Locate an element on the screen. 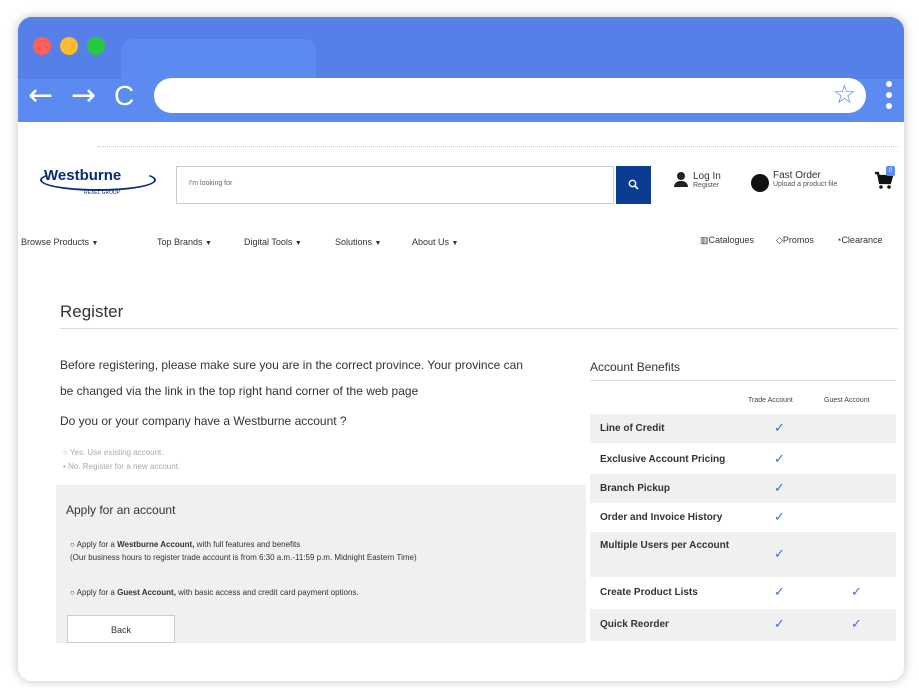  stopwatch-icon is located at coordinates (760, 183).